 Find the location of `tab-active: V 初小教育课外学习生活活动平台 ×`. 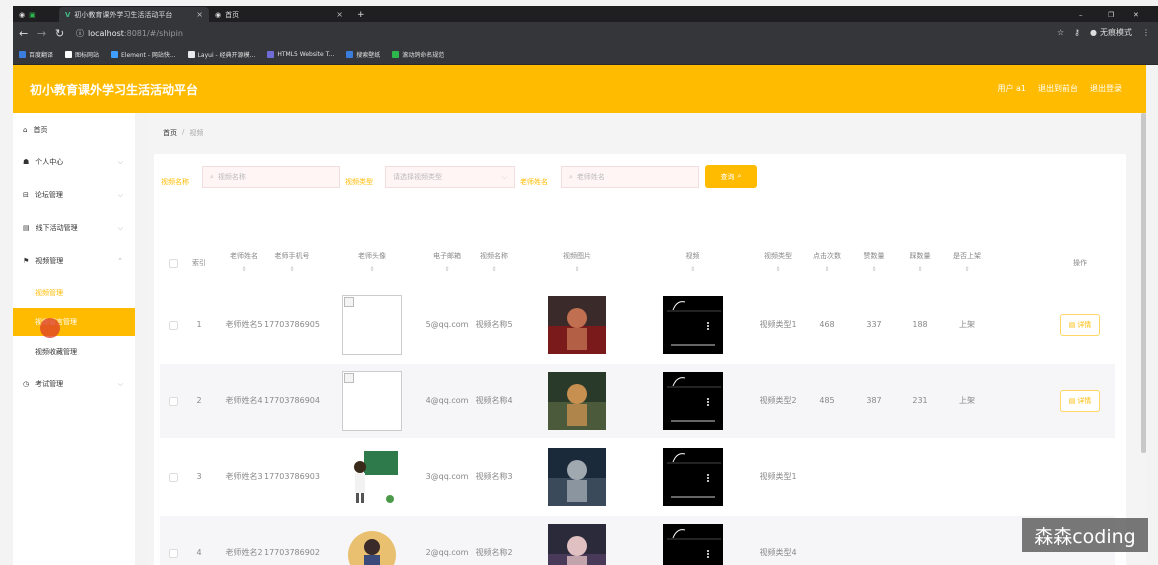

tab-active: V 初小教育课外学习生活活动平台 × is located at coordinates (134, 14).